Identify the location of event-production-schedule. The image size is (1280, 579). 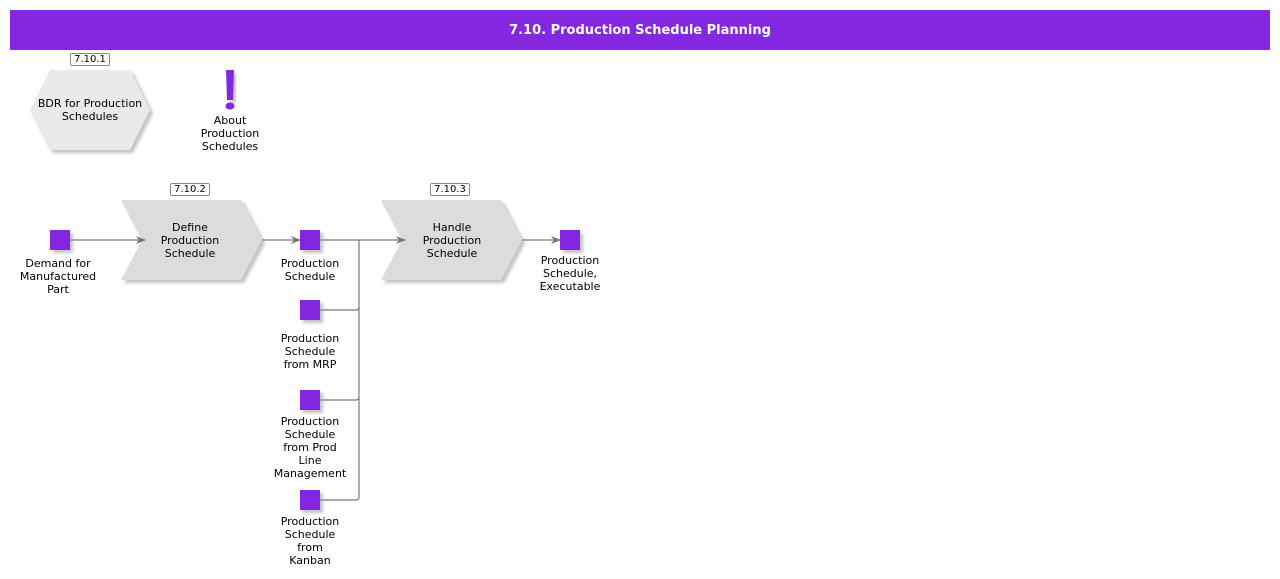
(310, 240).